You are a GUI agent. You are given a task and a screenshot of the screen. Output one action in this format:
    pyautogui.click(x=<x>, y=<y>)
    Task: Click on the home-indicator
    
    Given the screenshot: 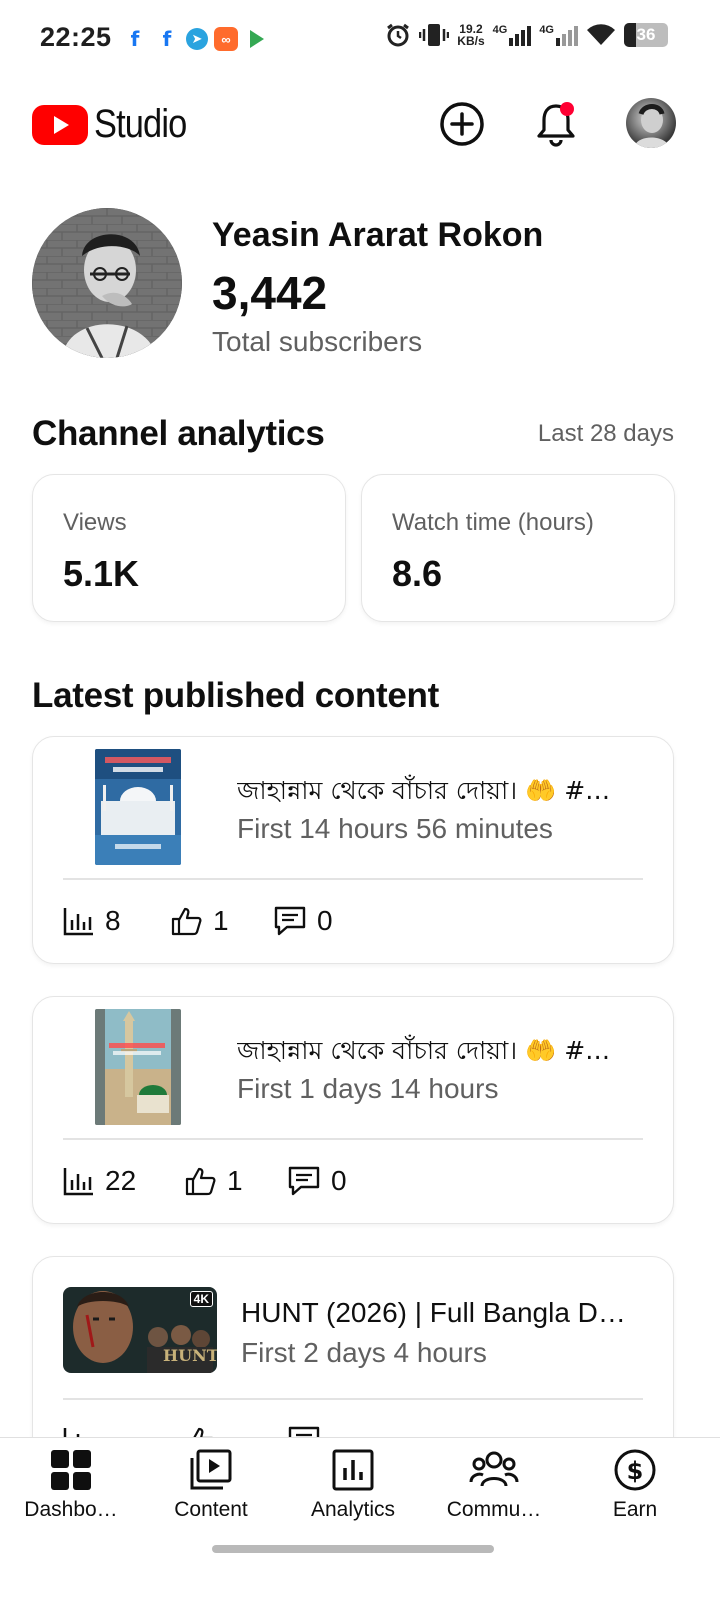 What is the action you would take?
    pyautogui.click(x=353, y=1549)
    